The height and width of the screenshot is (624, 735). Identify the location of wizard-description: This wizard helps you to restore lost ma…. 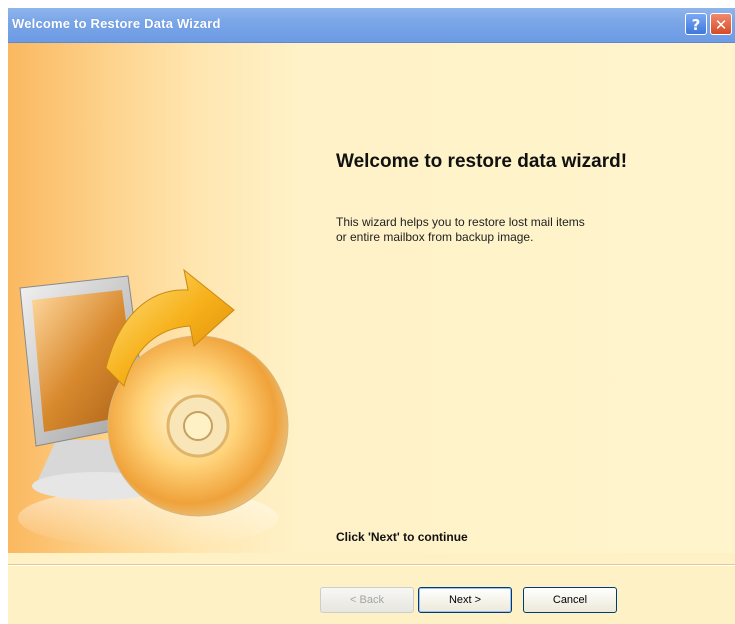
(506, 230).